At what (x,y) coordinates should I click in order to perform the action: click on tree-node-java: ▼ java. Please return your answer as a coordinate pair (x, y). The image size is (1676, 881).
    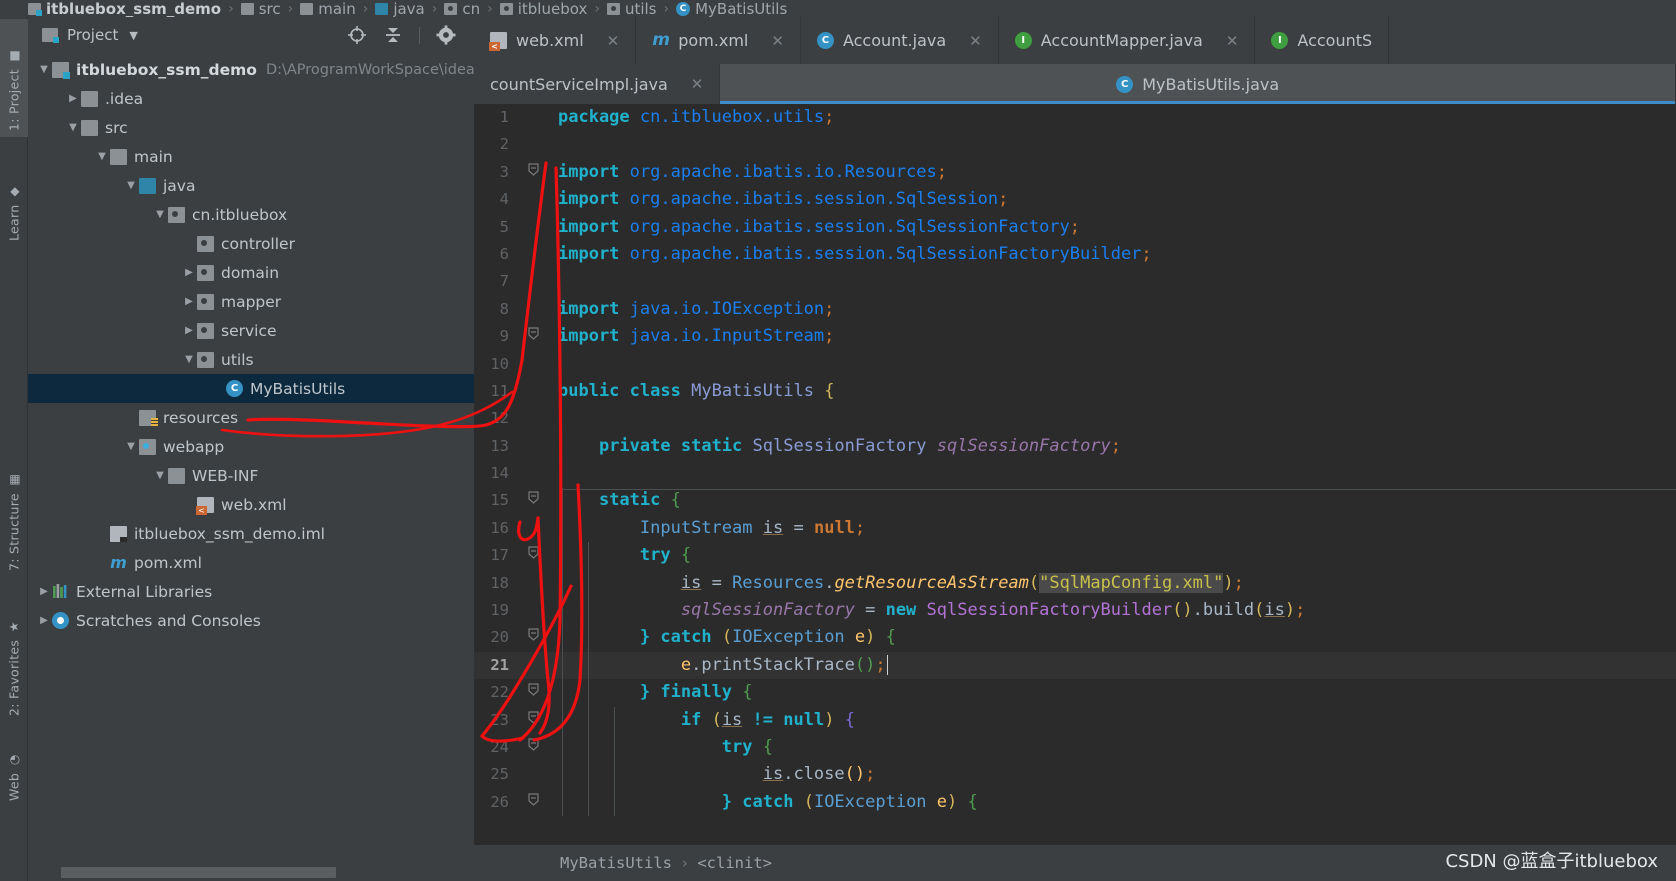
    Looking at the image, I should click on (265, 185).